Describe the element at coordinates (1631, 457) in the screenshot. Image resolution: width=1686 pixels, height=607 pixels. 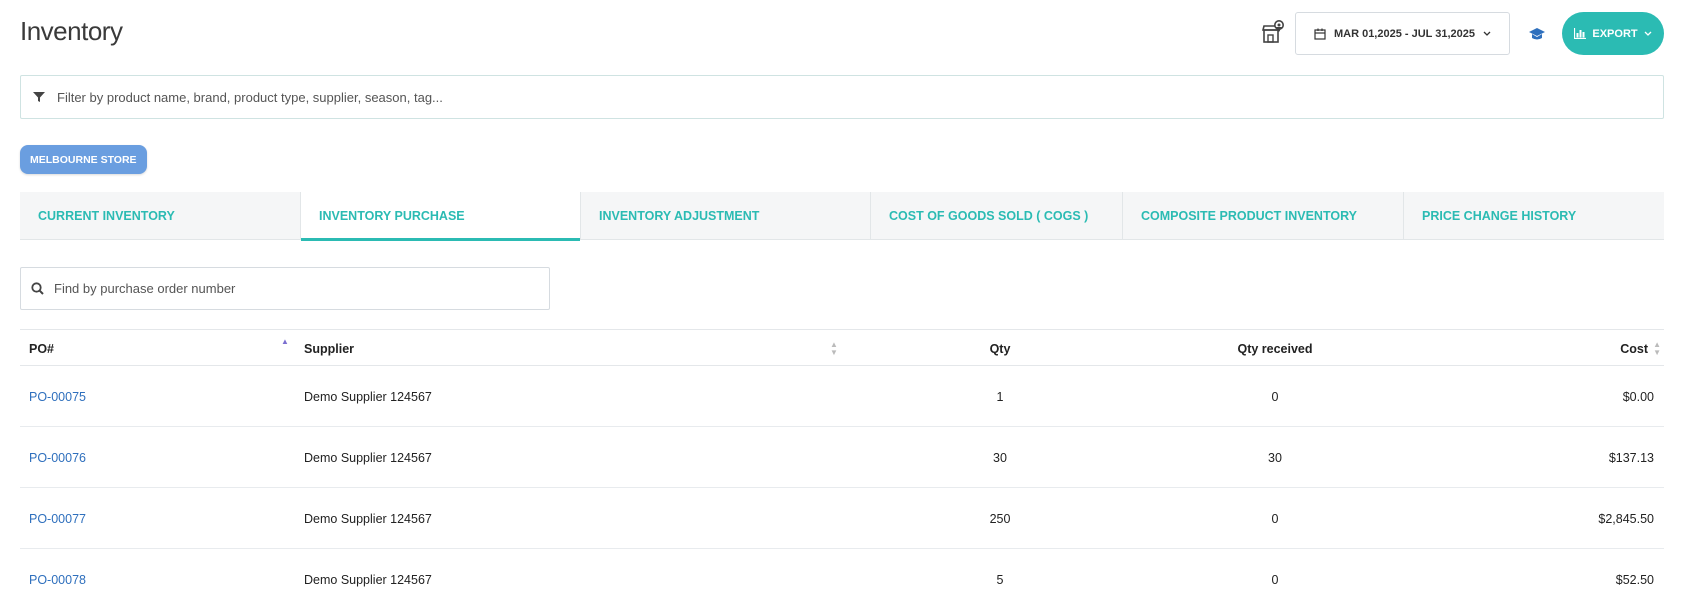
I see `cost-cell: $137.13` at that location.